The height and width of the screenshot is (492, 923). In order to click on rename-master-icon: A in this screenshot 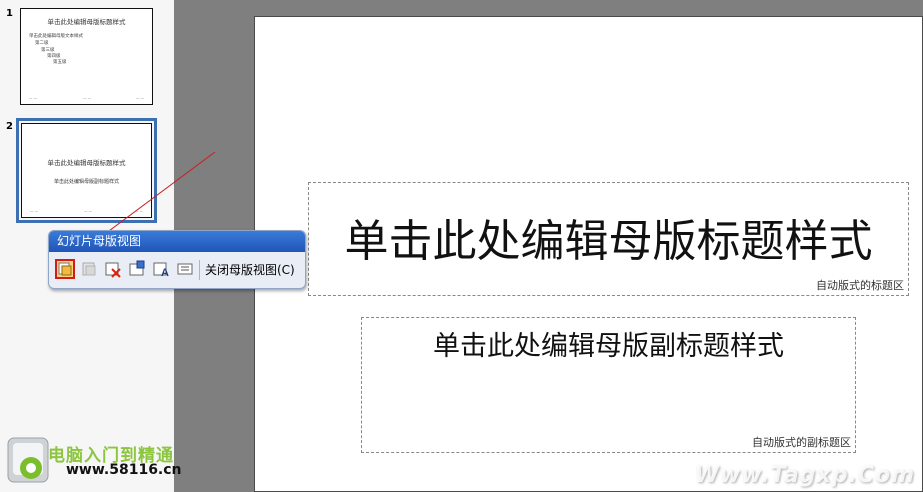, I will do `click(161, 269)`.